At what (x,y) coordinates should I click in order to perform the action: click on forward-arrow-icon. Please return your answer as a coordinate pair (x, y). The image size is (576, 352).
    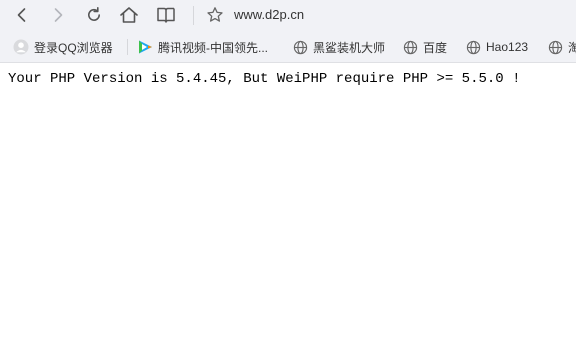
    Looking at the image, I should click on (58, 15).